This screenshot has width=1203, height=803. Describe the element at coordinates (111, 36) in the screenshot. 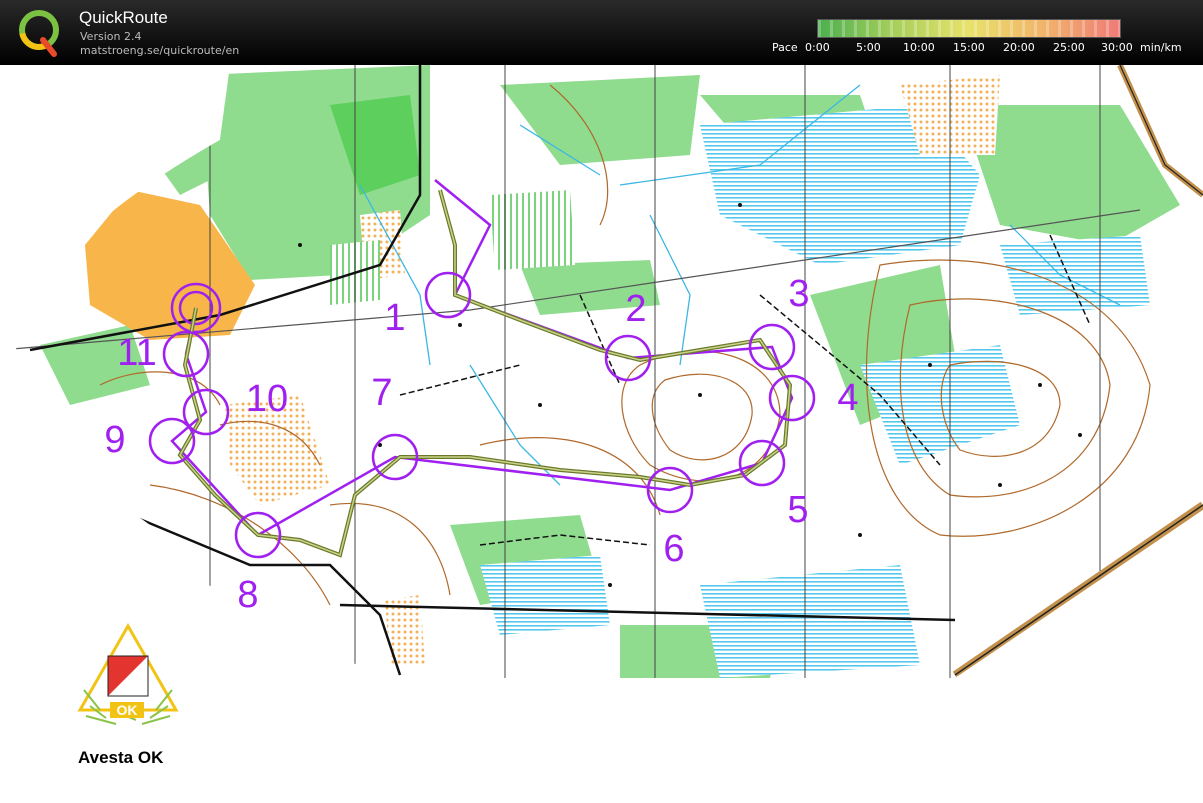

I see `app-version: Version 2.4` at that location.